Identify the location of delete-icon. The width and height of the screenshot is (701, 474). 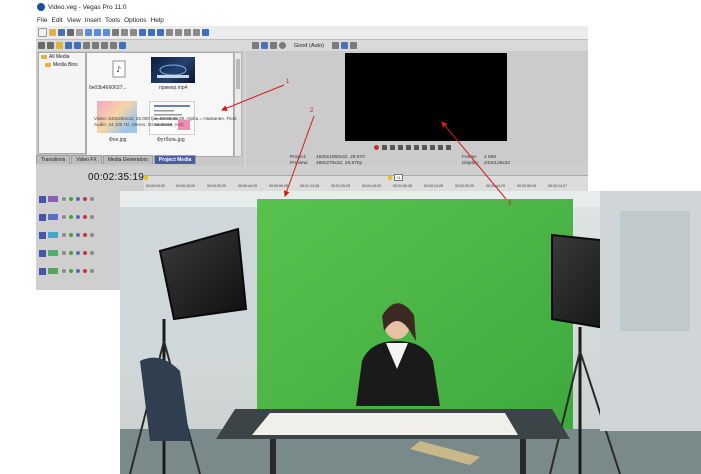
(115, 32).